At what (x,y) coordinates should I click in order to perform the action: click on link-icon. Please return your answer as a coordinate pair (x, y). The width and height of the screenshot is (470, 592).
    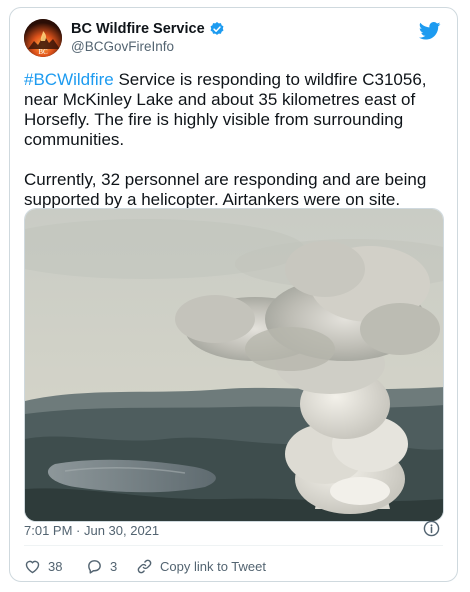
    Looking at the image, I should click on (144, 566).